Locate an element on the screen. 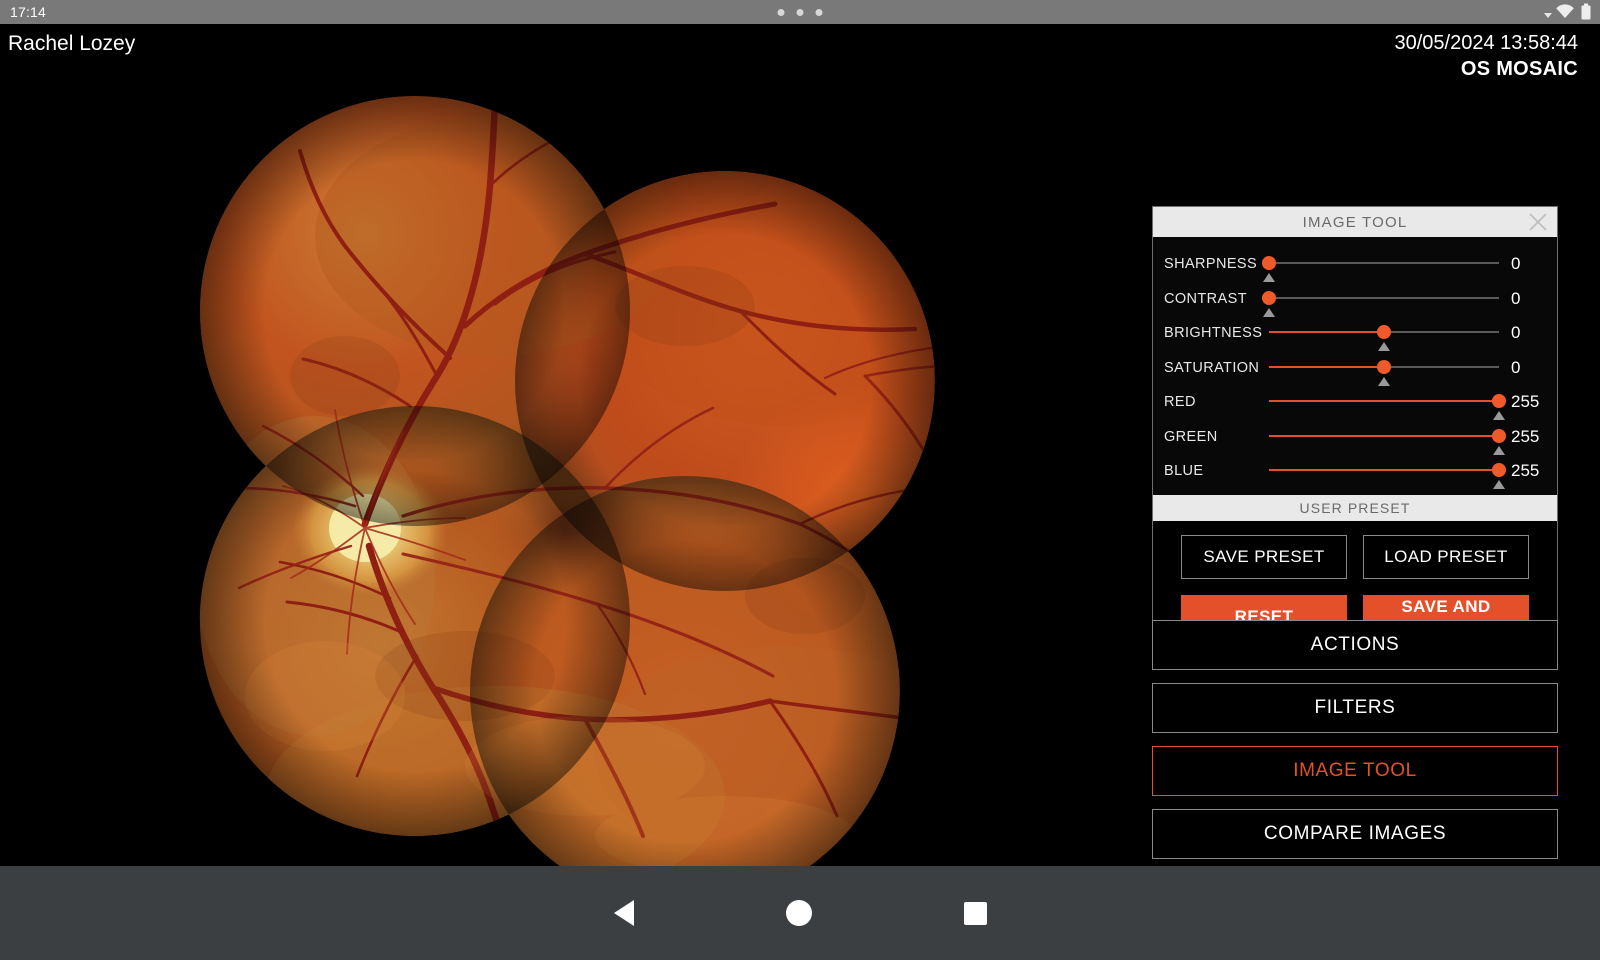 This screenshot has height=960, width=1600. dropdown-caret-icon is located at coordinates (1548, 15).